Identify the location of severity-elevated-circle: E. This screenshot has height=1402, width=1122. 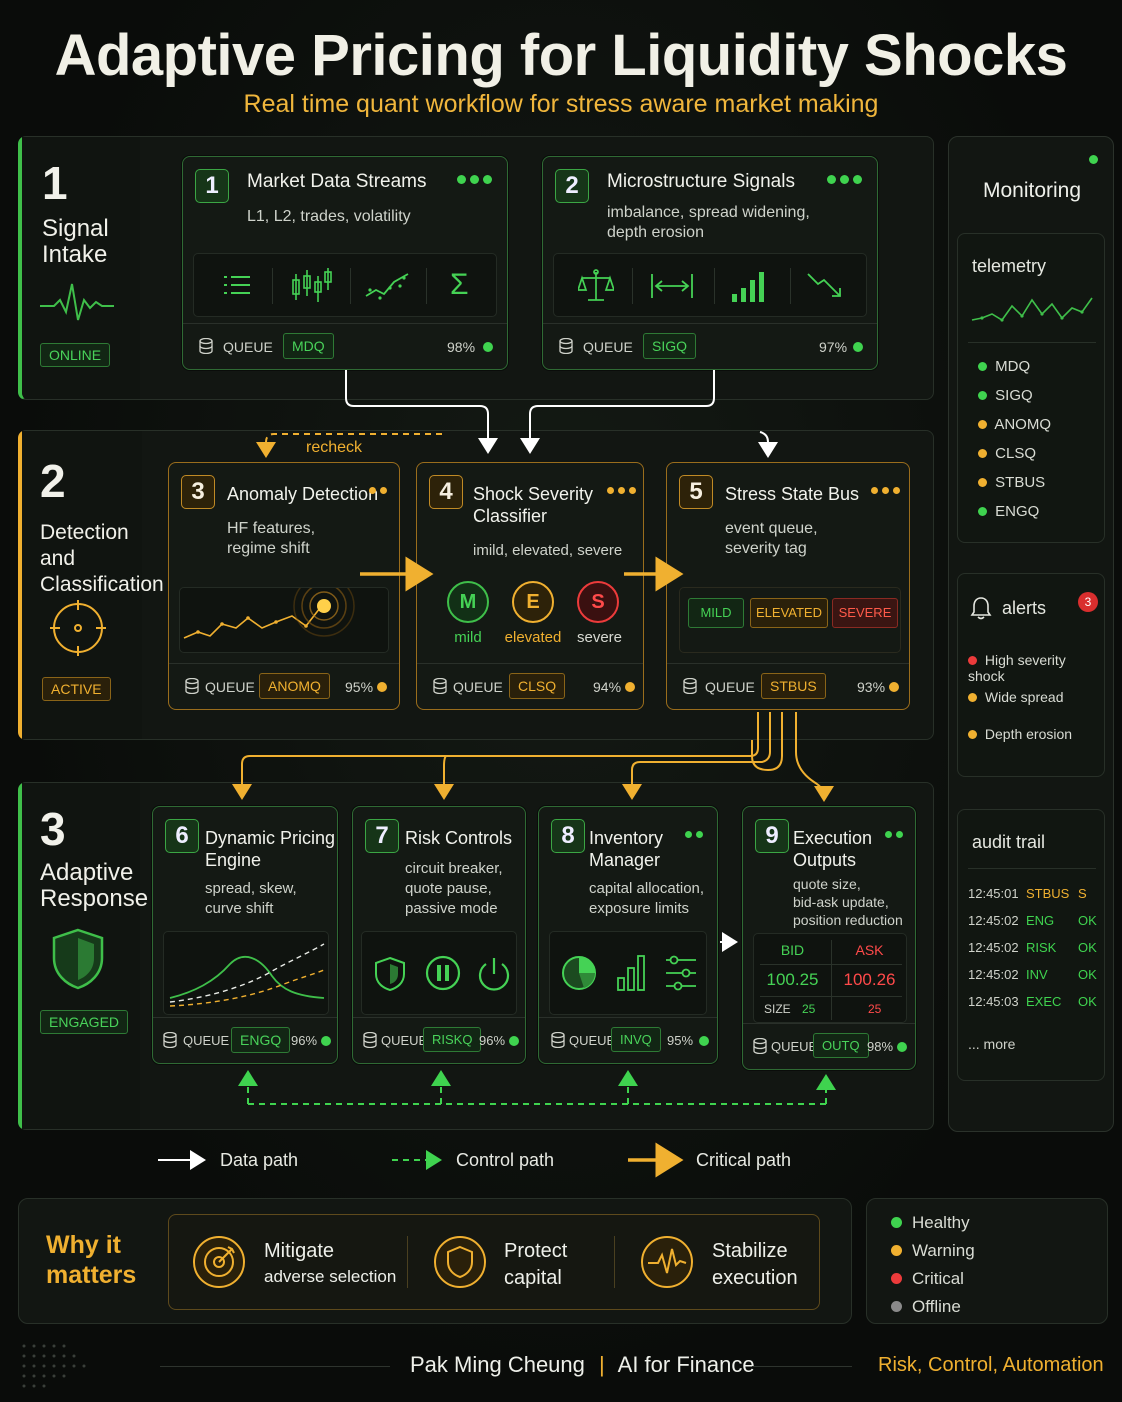
(533, 602).